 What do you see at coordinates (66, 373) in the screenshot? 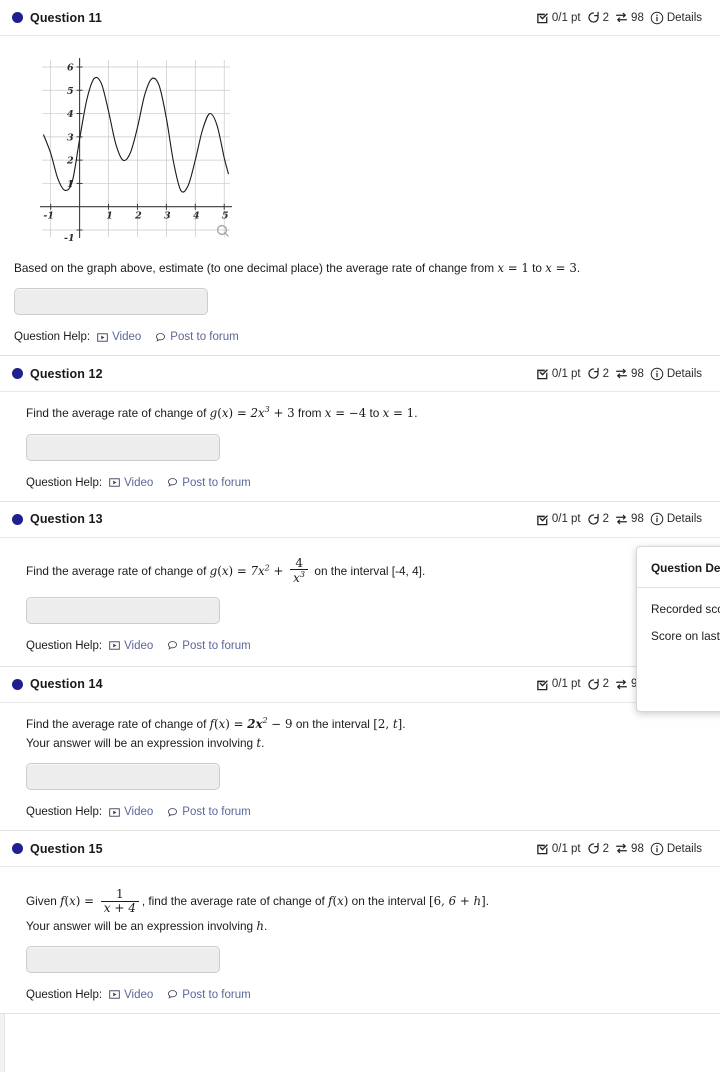
I see `question-title: Question 12` at bounding box center [66, 373].